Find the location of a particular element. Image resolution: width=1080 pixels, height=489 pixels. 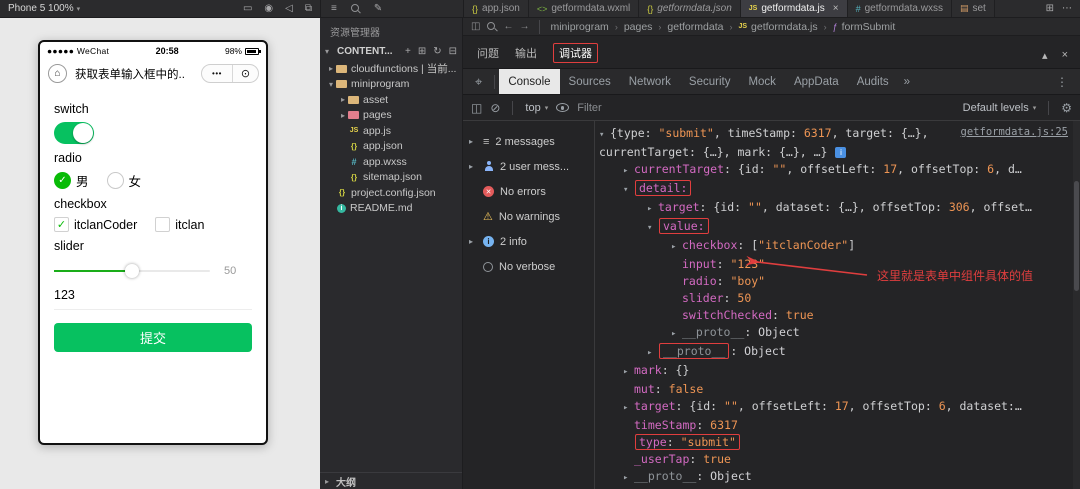

slider-knob is located at coordinates (132, 271).